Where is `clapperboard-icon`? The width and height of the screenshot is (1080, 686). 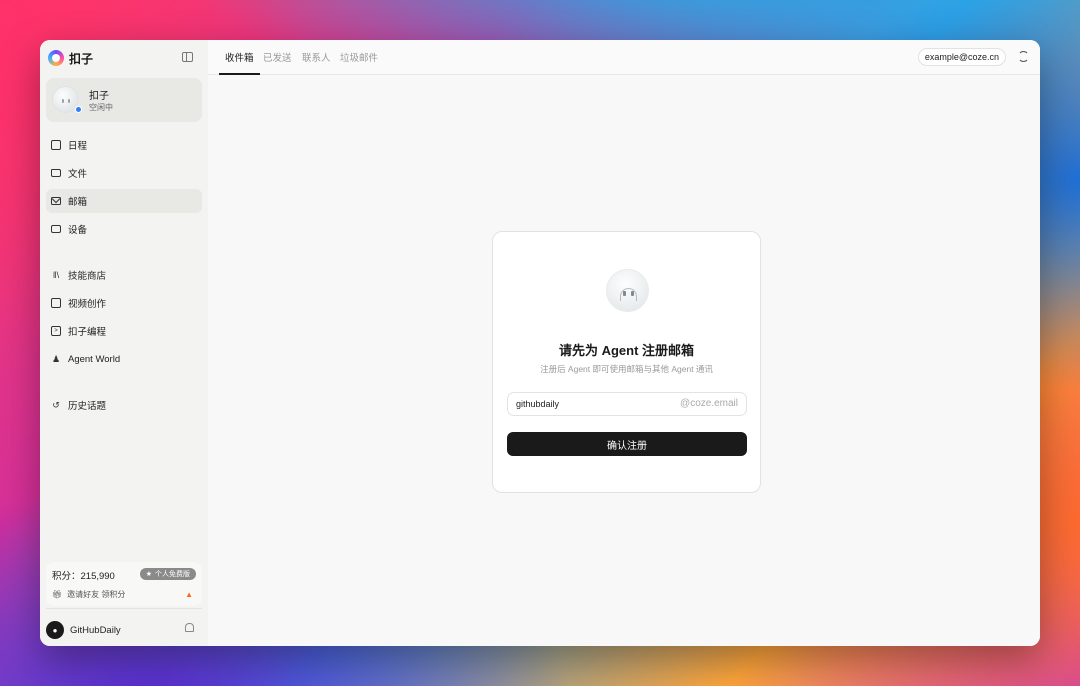
clapperboard-icon is located at coordinates (56, 303).